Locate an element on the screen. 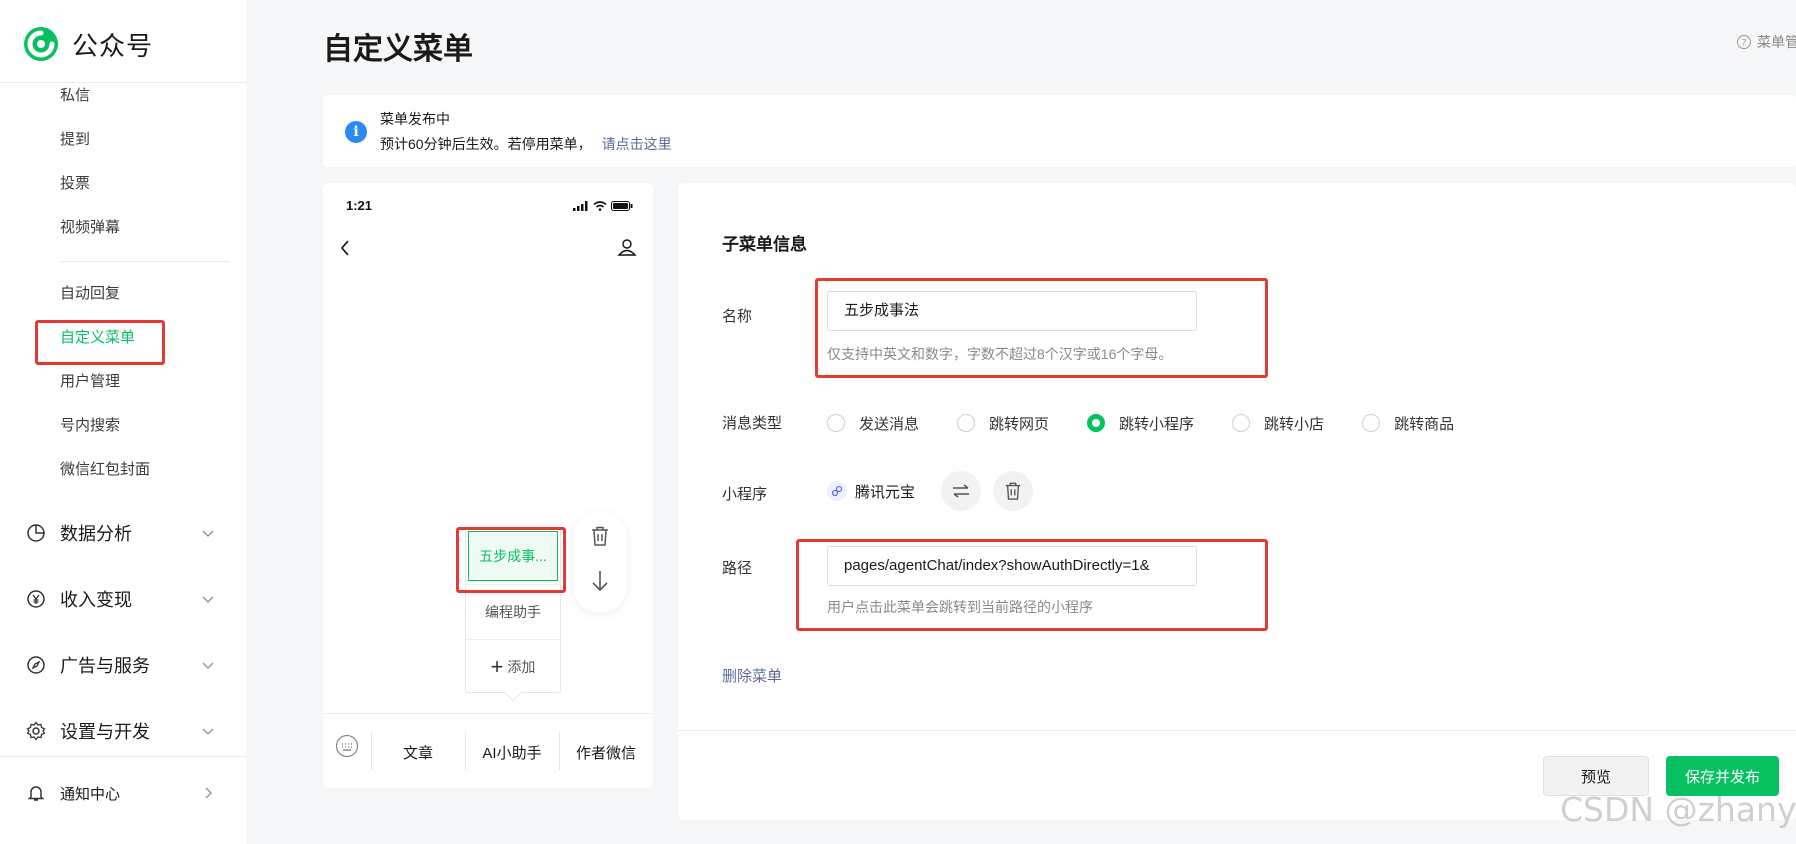 This screenshot has width=1796, height=844. sidebar-item-polls: 投票 is located at coordinates (75, 184).